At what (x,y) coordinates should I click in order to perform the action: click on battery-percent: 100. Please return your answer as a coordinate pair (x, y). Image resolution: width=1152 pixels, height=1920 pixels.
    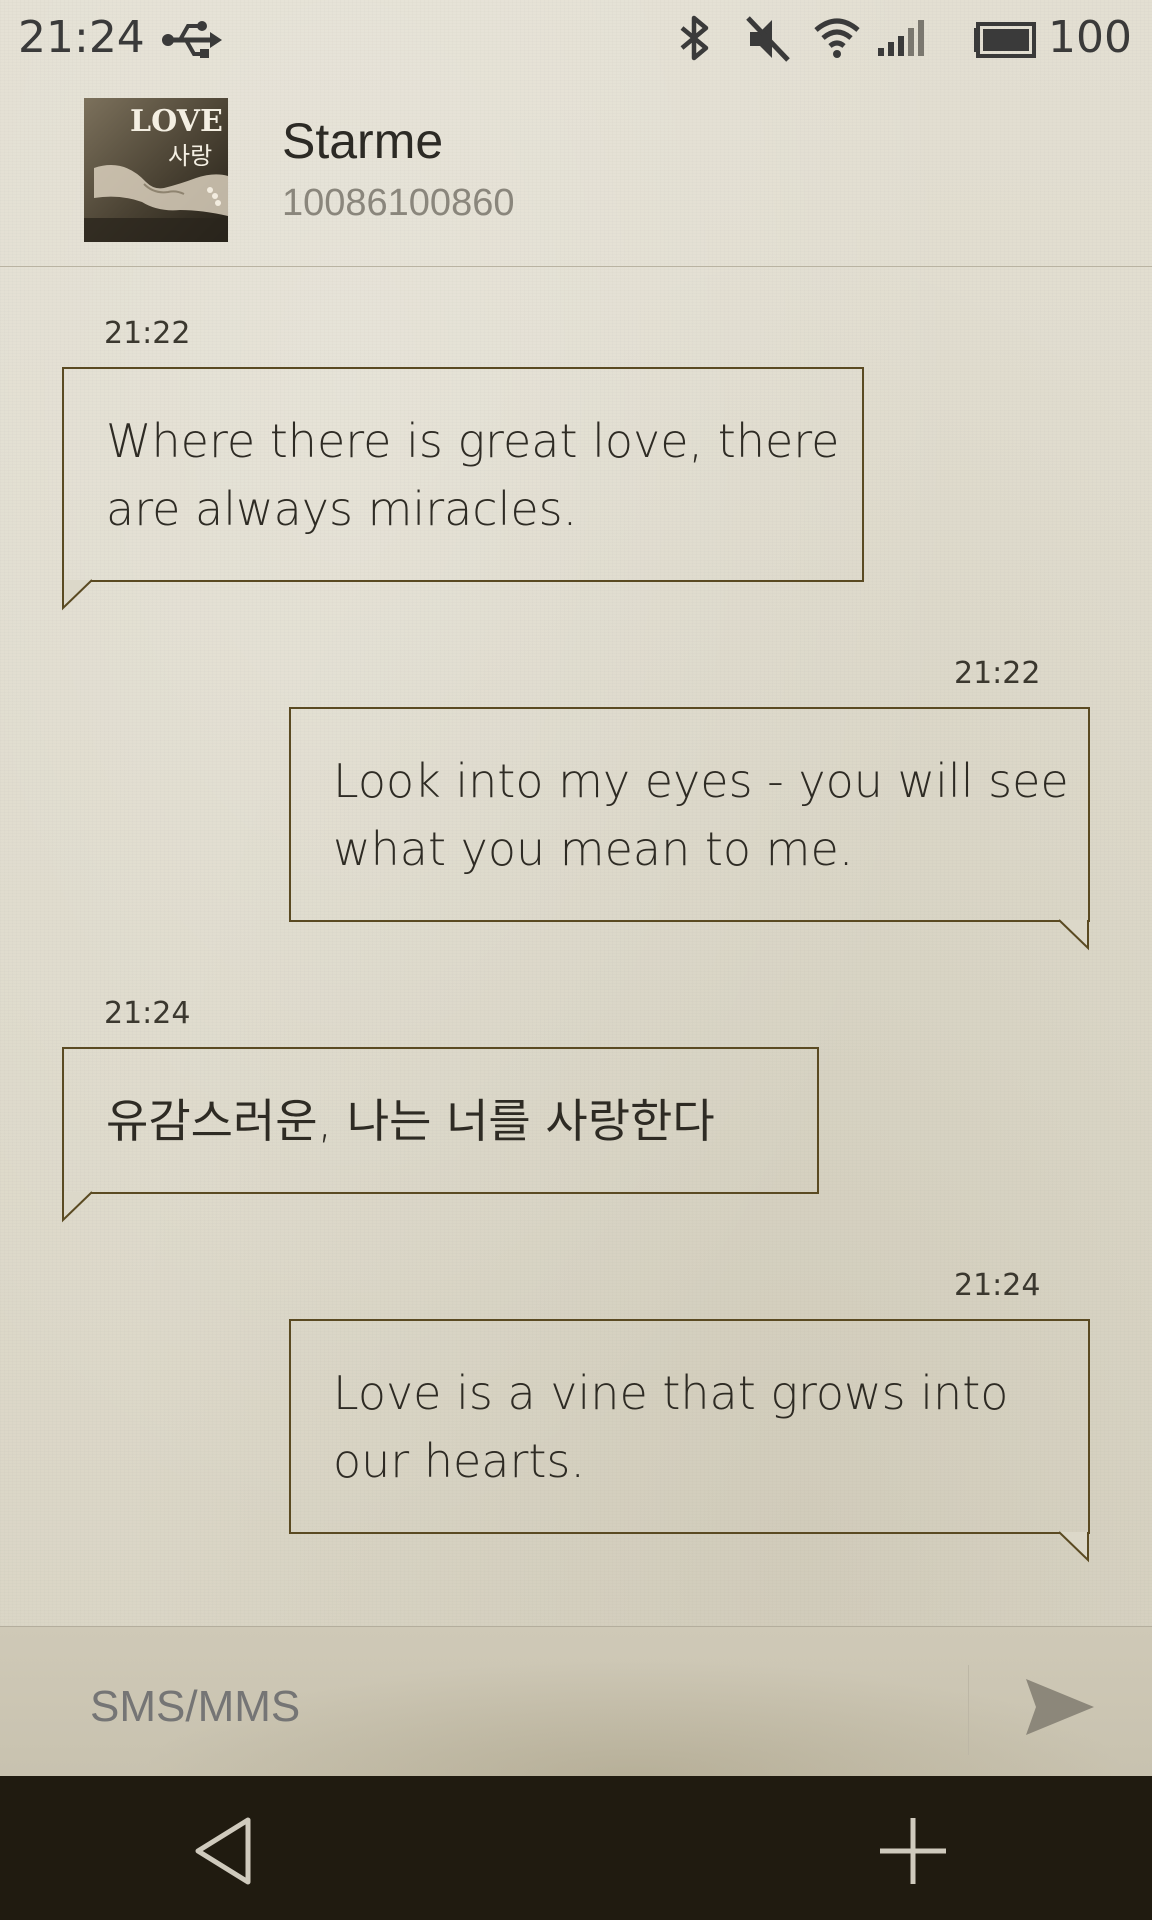
    Looking at the image, I should click on (1090, 37).